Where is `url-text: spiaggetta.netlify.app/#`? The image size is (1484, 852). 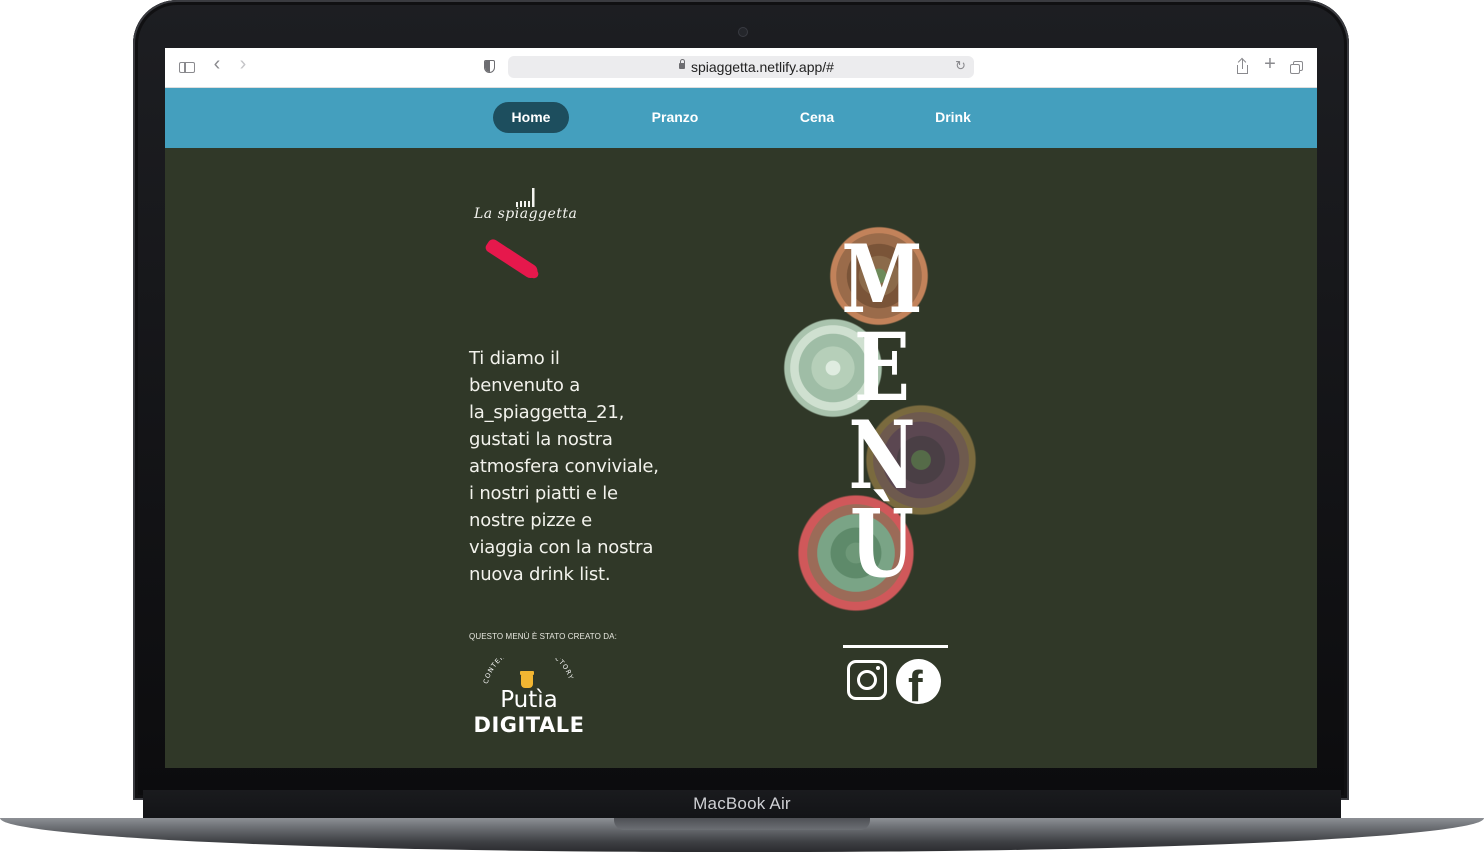 url-text: spiaggetta.netlify.app/# is located at coordinates (762, 67).